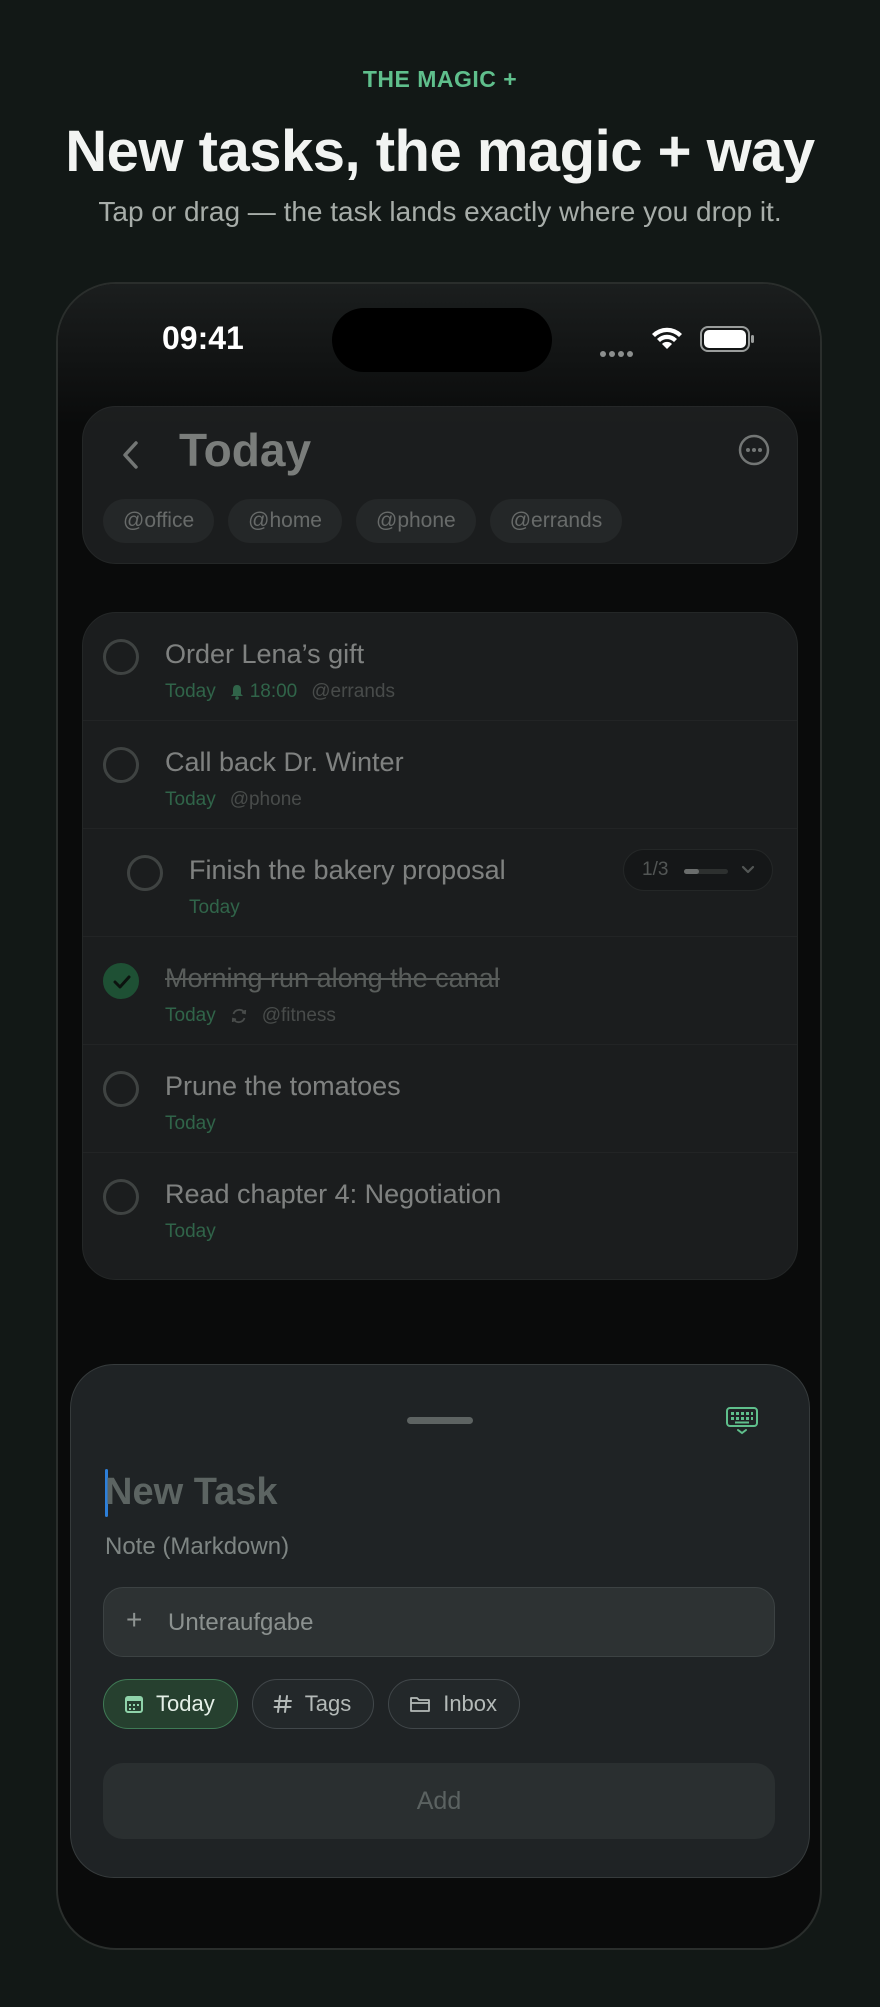  Describe the element at coordinates (440, 775) in the screenshot. I see `task-row: Call back Dr. Winter Today @phone` at that location.